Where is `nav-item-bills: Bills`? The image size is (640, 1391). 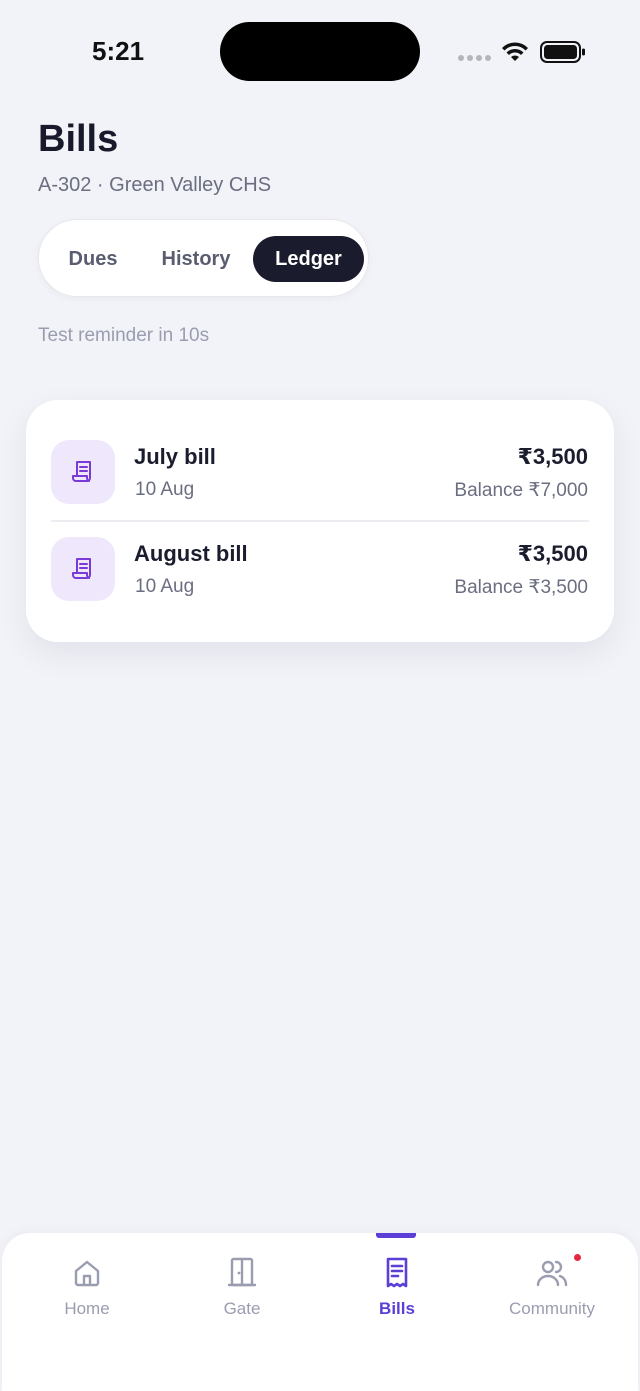
nav-item-bills: Bills is located at coordinates (397, 1287).